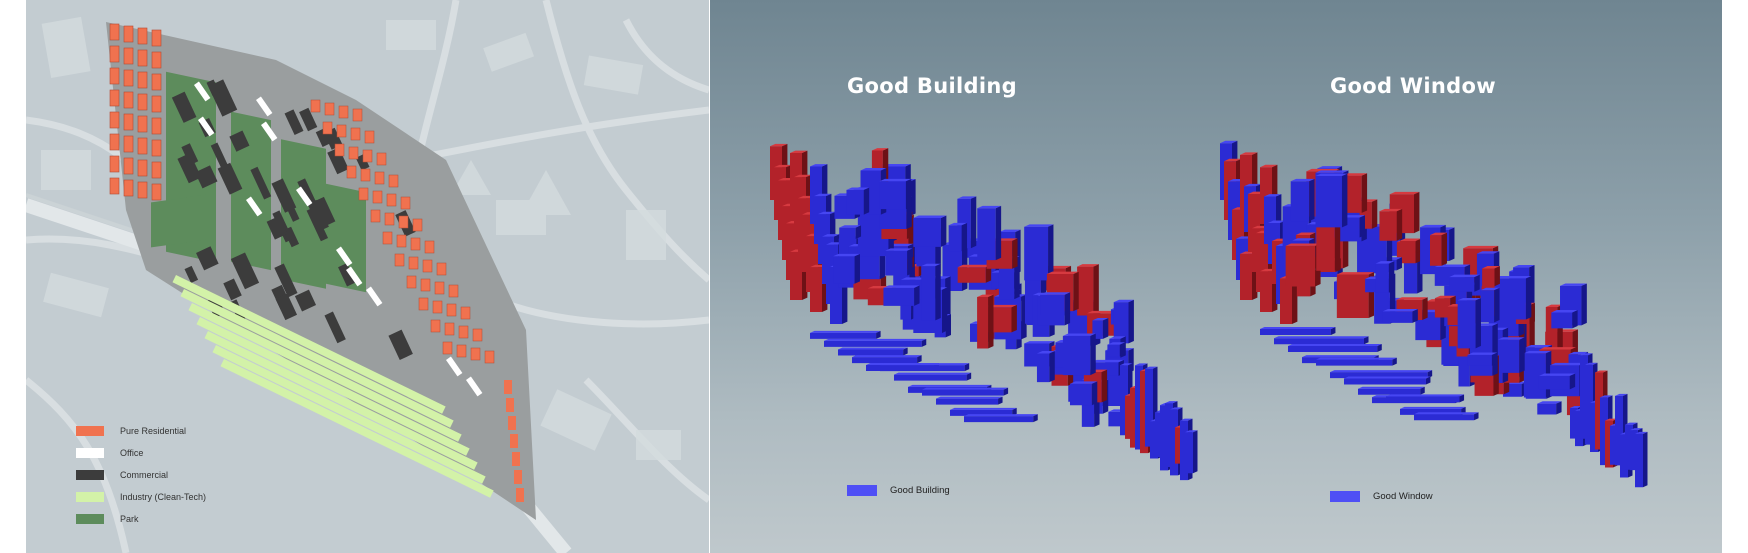 The image size is (1748, 553). What do you see at coordinates (90, 519) in the screenshot?
I see `legend-swatch-park` at bounding box center [90, 519].